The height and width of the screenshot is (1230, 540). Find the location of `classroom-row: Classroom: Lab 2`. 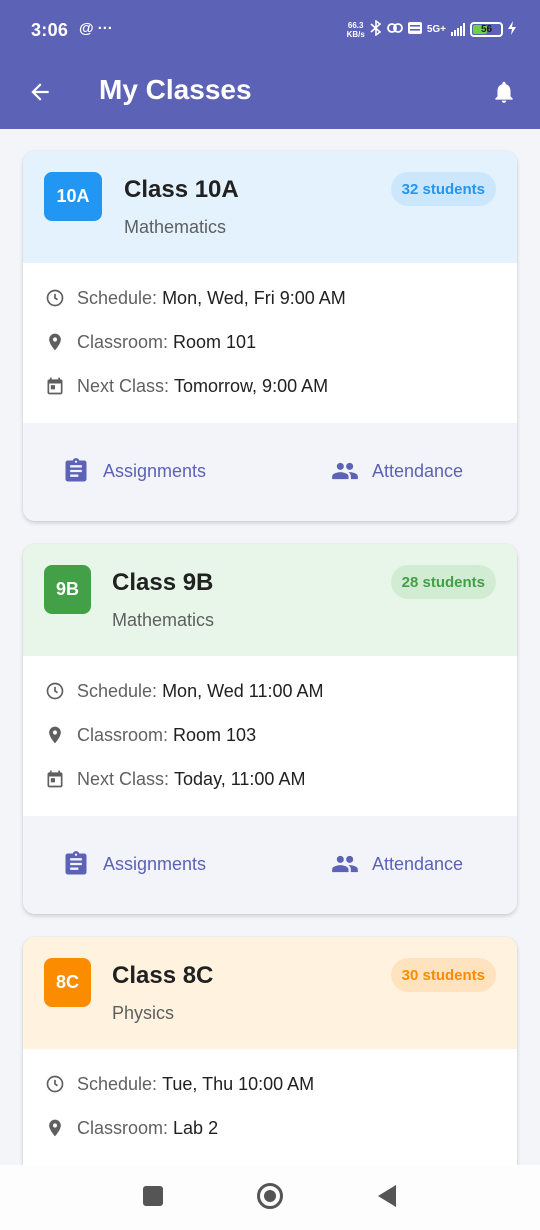

classroom-row: Classroom: Lab 2 is located at coordinates (131, 1128).